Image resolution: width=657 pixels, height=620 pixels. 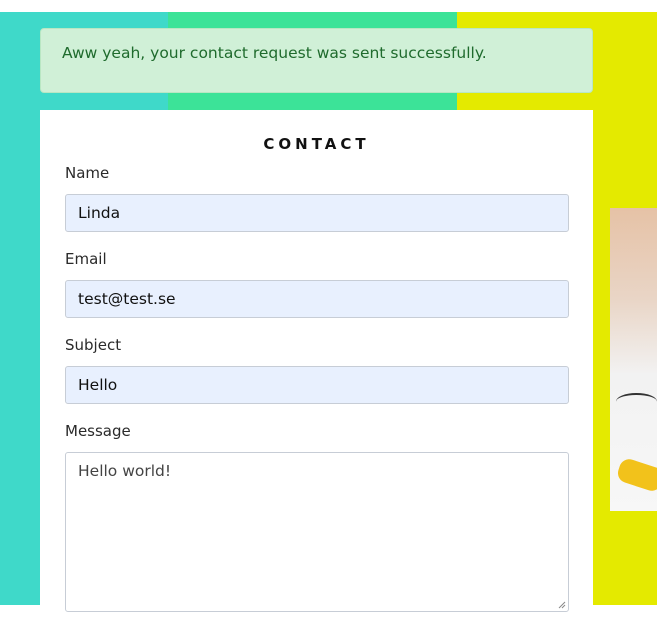 What do you see at coordinates (562, 605) in the screenshot?
I see `resize-grip-icon` at bounding box center [562, 605].